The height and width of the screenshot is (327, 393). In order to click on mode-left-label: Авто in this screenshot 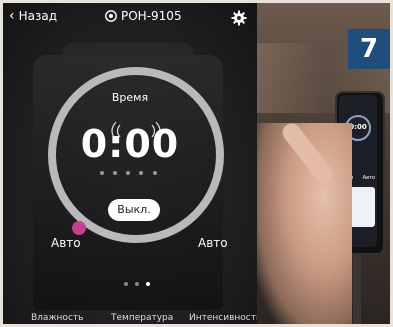, I will do `click(66, 243)`.